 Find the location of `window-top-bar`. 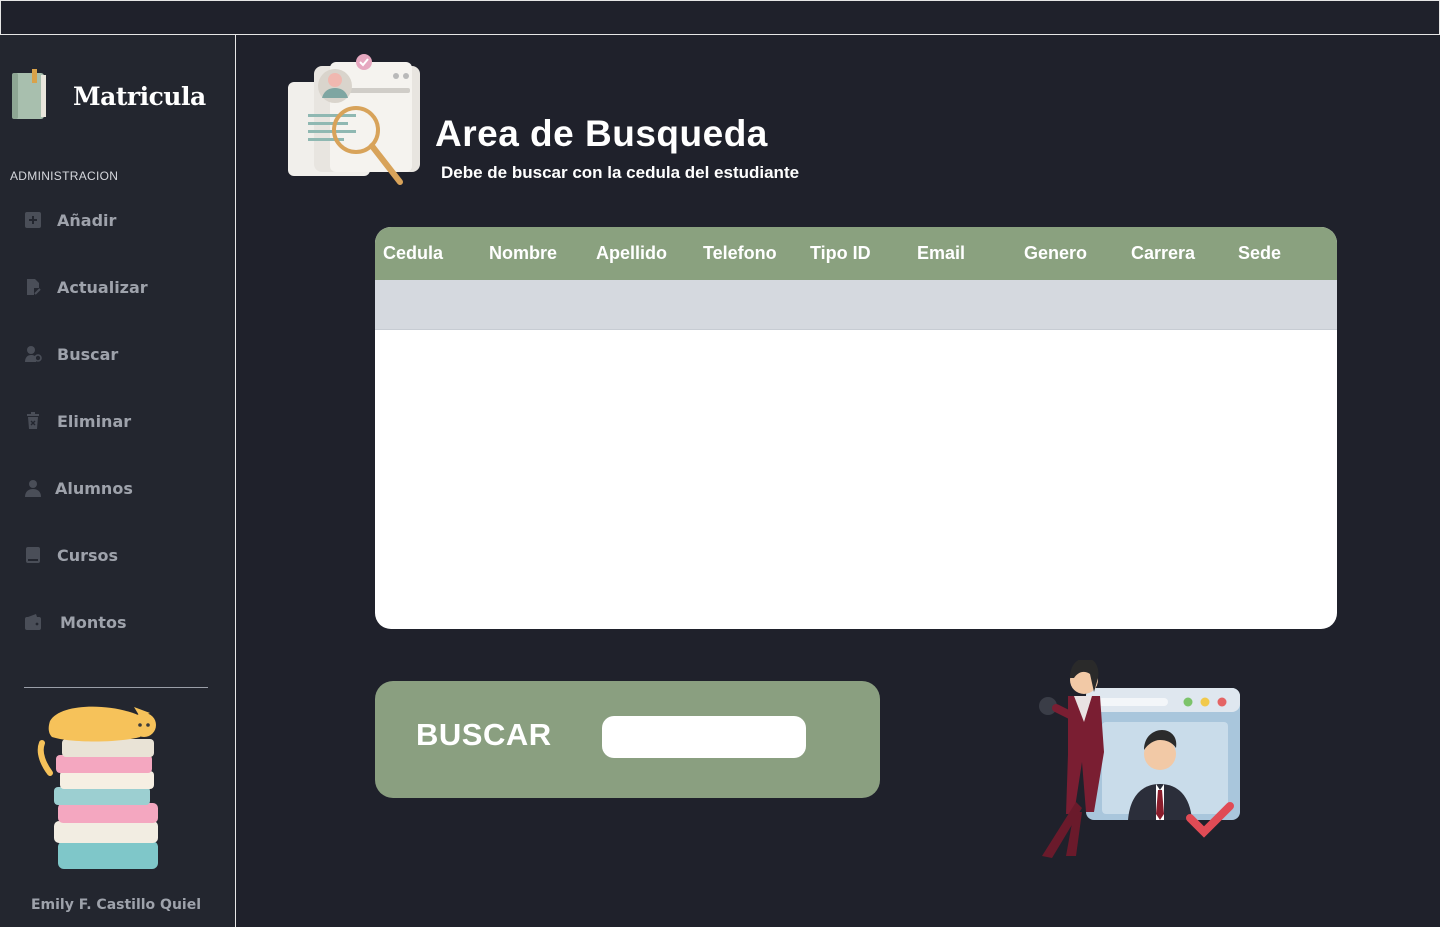

window-top-bar is located at coordinates (720, 17).